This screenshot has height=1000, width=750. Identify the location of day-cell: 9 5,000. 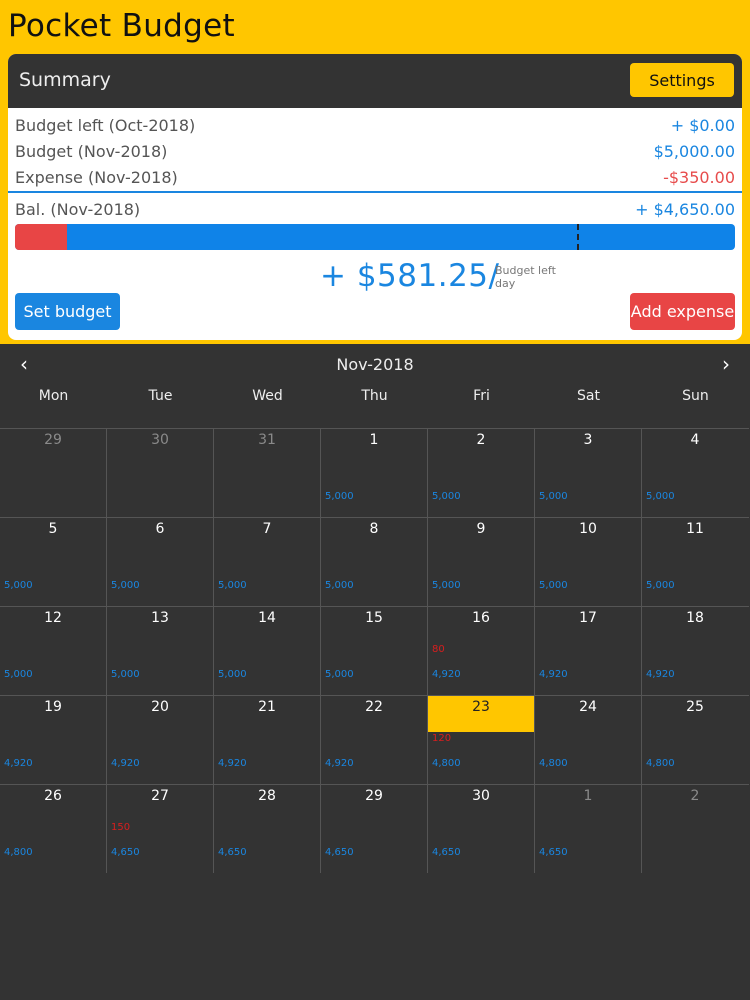
(481, 561).